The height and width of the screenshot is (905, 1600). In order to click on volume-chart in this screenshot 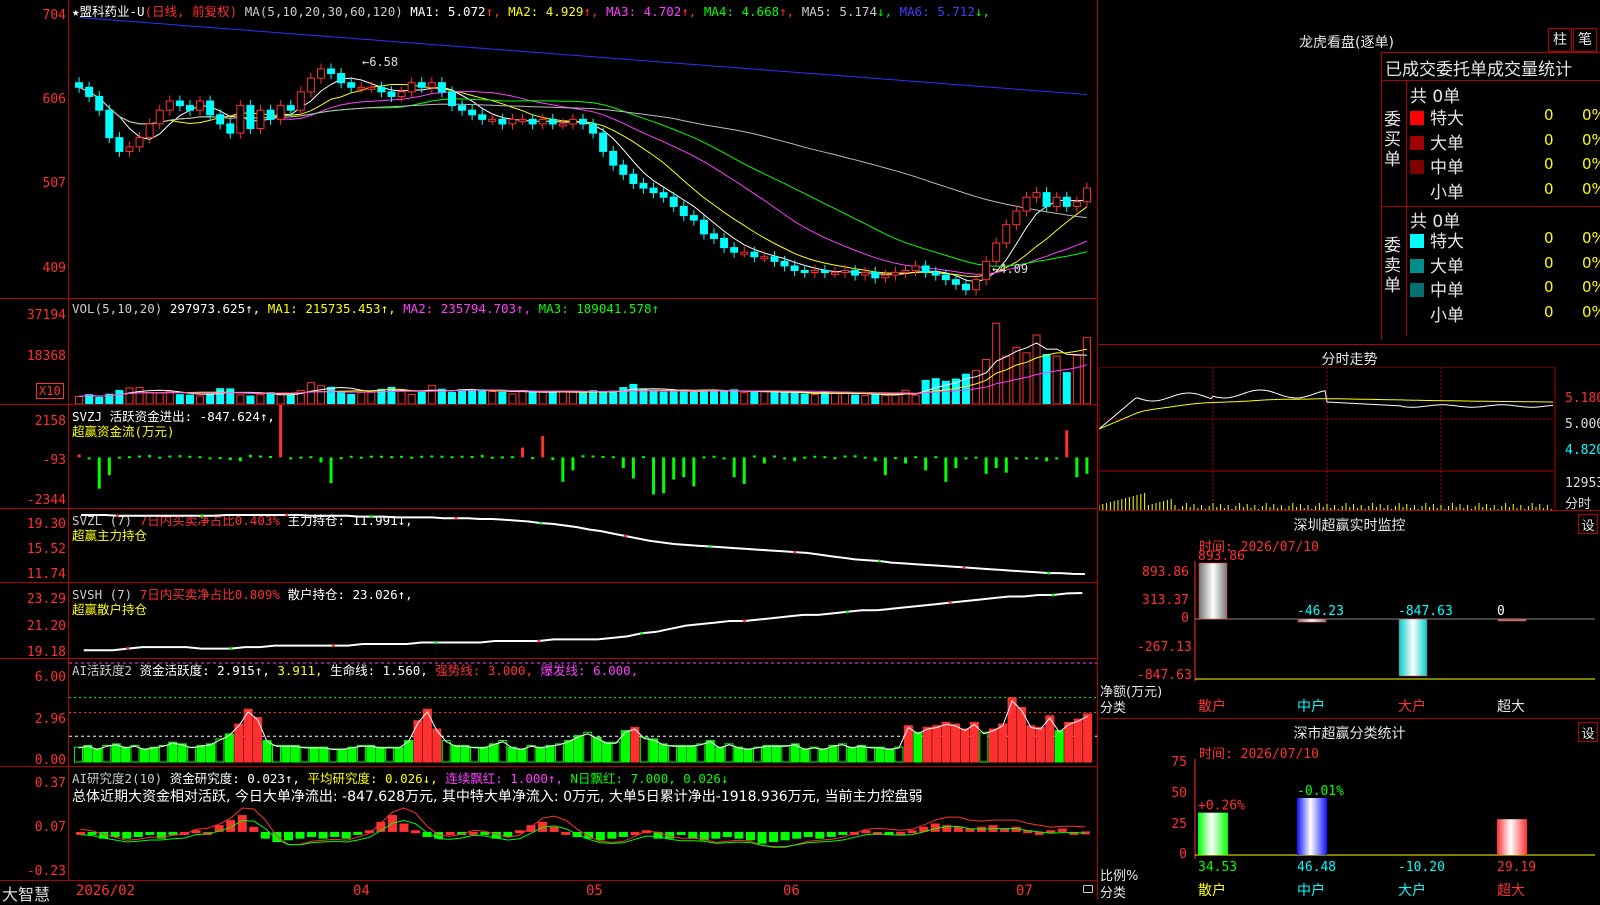, I will do `click(583, 359)`.